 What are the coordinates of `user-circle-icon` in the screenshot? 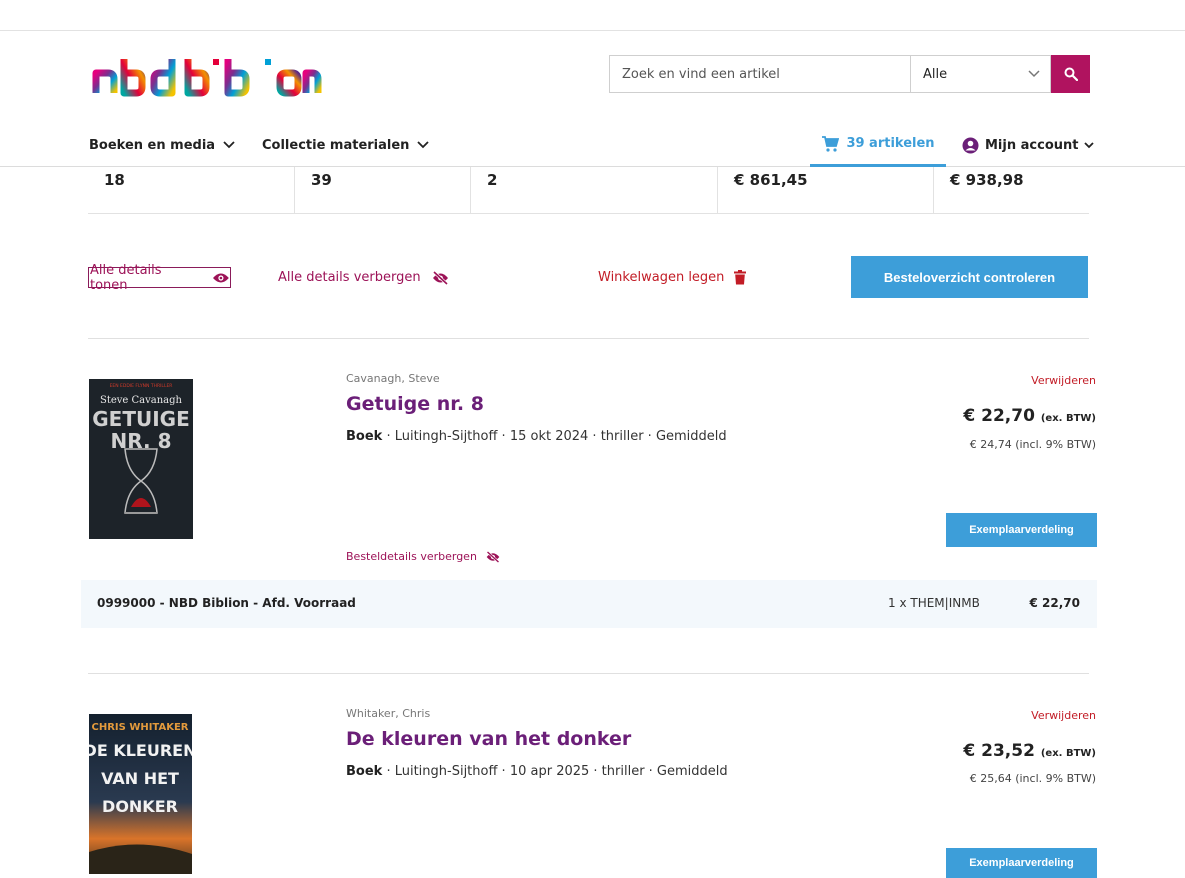 It's located at (970, 145).